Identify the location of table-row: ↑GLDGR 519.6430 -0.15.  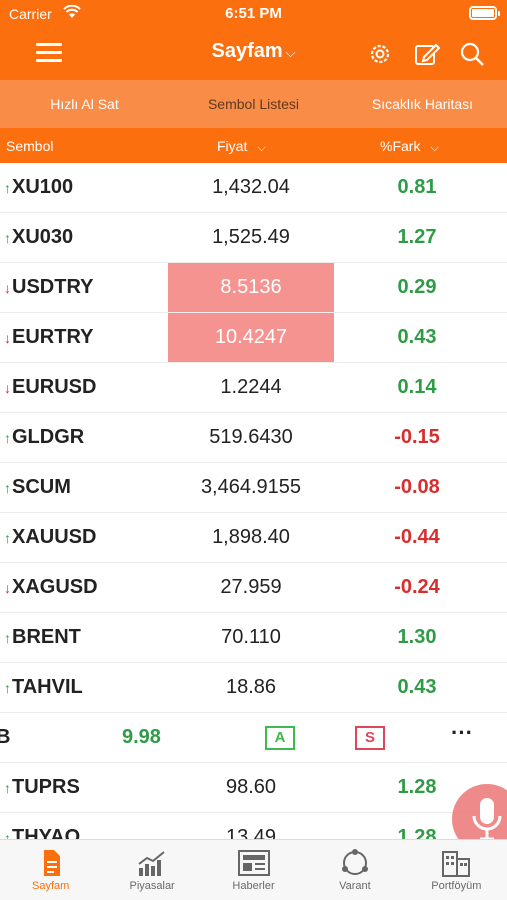
(253, 438).